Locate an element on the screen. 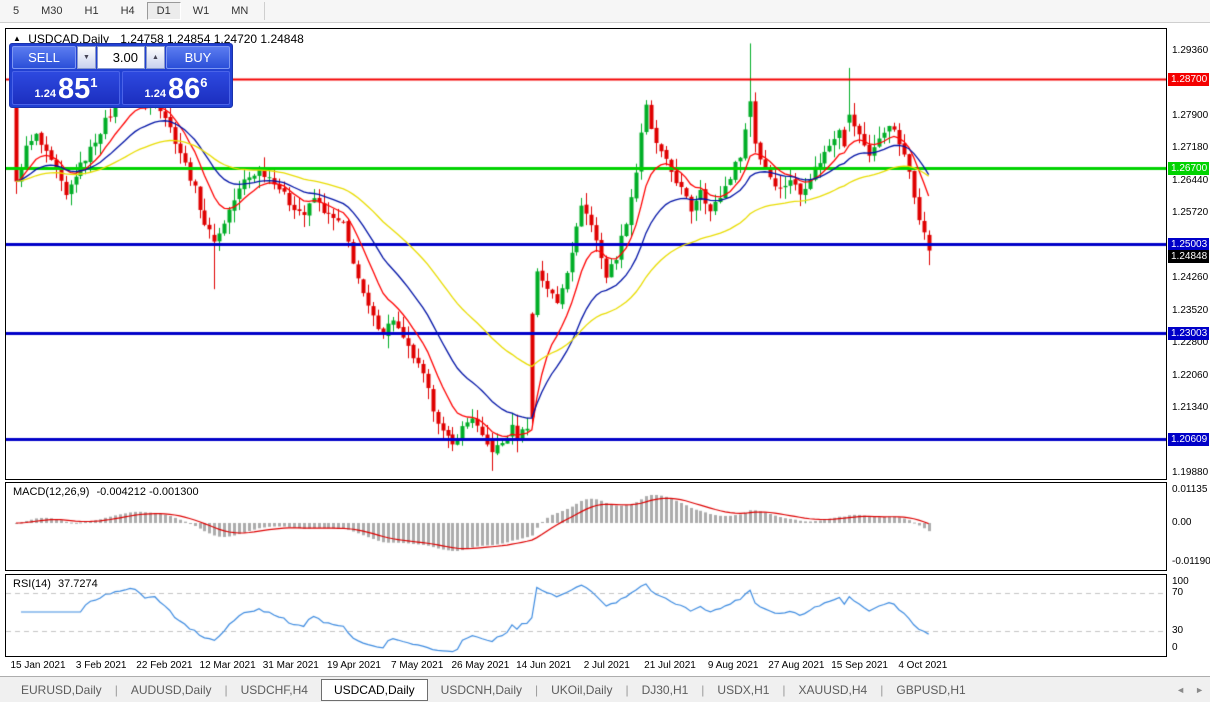  macd-name: MACD(12,26,9) is located at coordinates (51, 492).